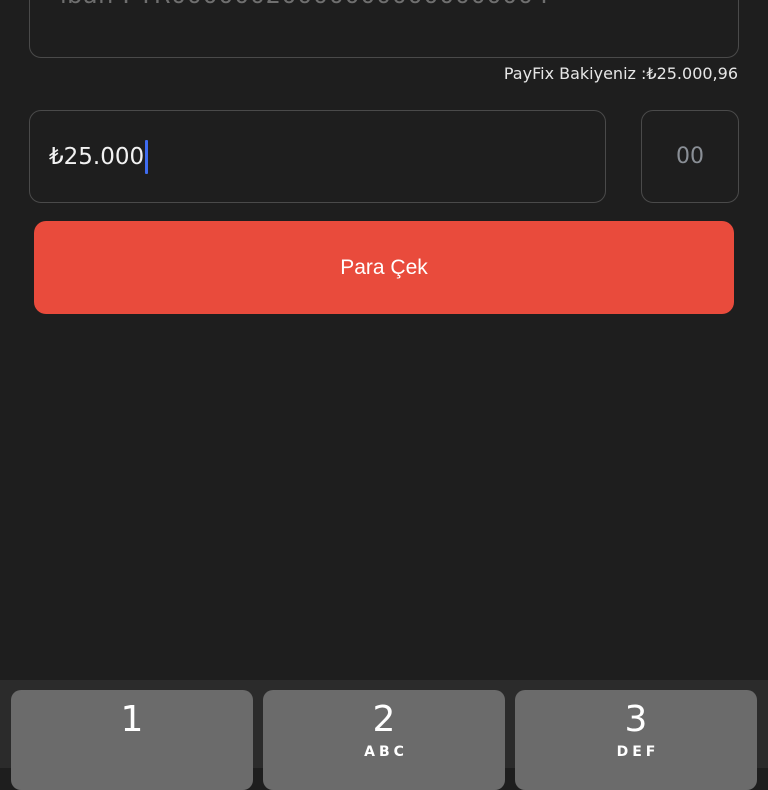 The width and height of the screenshot is (768, 790). I want to click on cents-value: 00, so click(690, 156).